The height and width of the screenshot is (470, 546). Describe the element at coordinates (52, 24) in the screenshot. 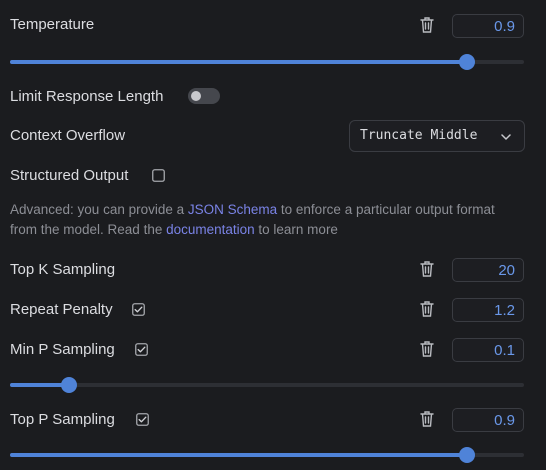

I see `temperature-label: Temperature` at that location.